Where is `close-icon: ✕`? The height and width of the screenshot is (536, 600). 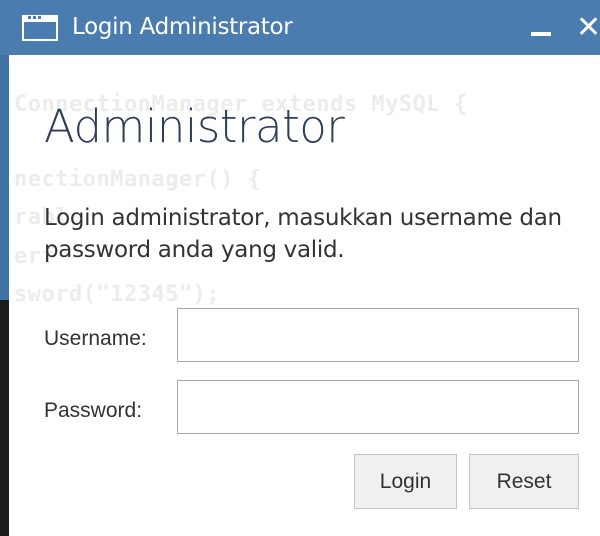
close-icon: ✕ is located at coordinates (588, 28).